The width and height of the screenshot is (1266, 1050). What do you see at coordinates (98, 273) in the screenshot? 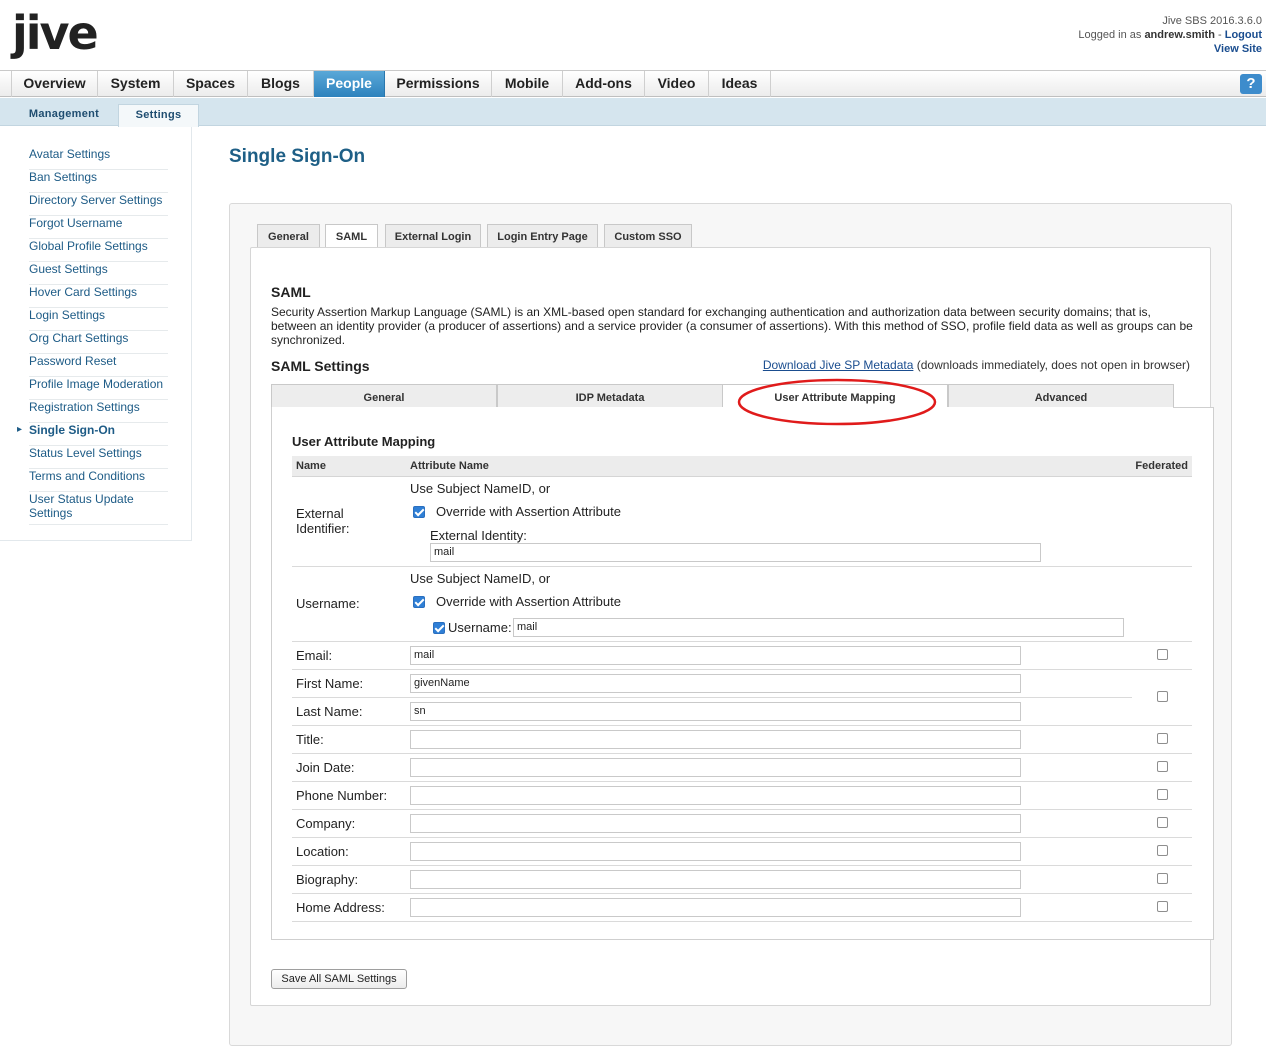
I see `sidebar-item-guest-settings: Guest Settings` at bounding box center [98, 273].